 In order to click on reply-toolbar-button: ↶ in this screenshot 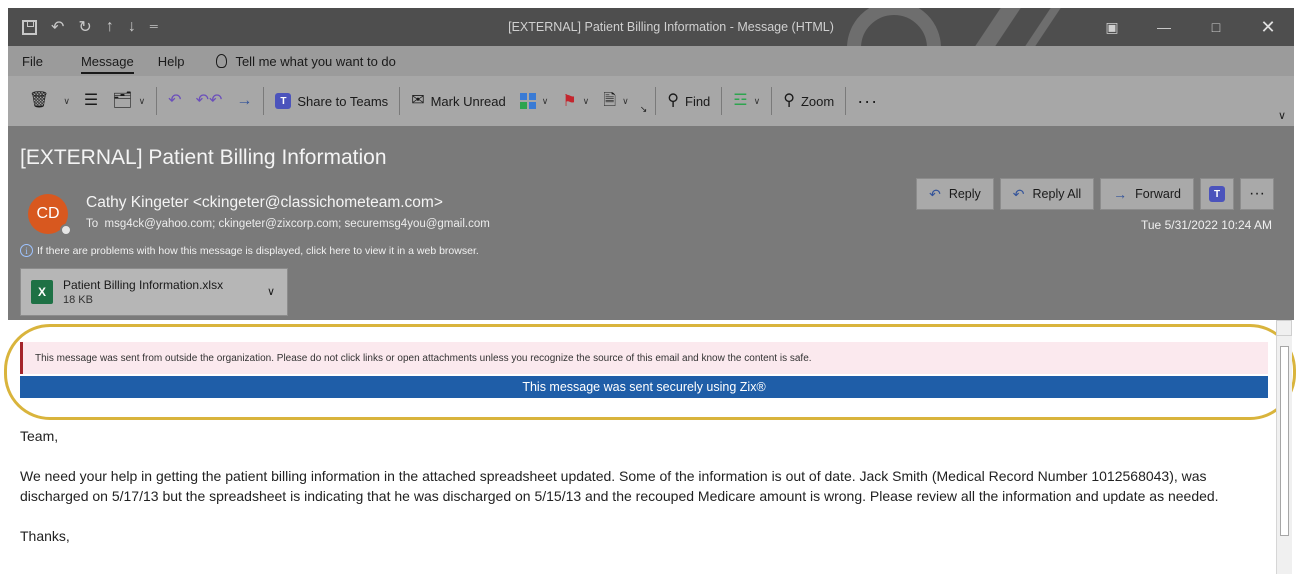, I will do `click(174, 101)`.